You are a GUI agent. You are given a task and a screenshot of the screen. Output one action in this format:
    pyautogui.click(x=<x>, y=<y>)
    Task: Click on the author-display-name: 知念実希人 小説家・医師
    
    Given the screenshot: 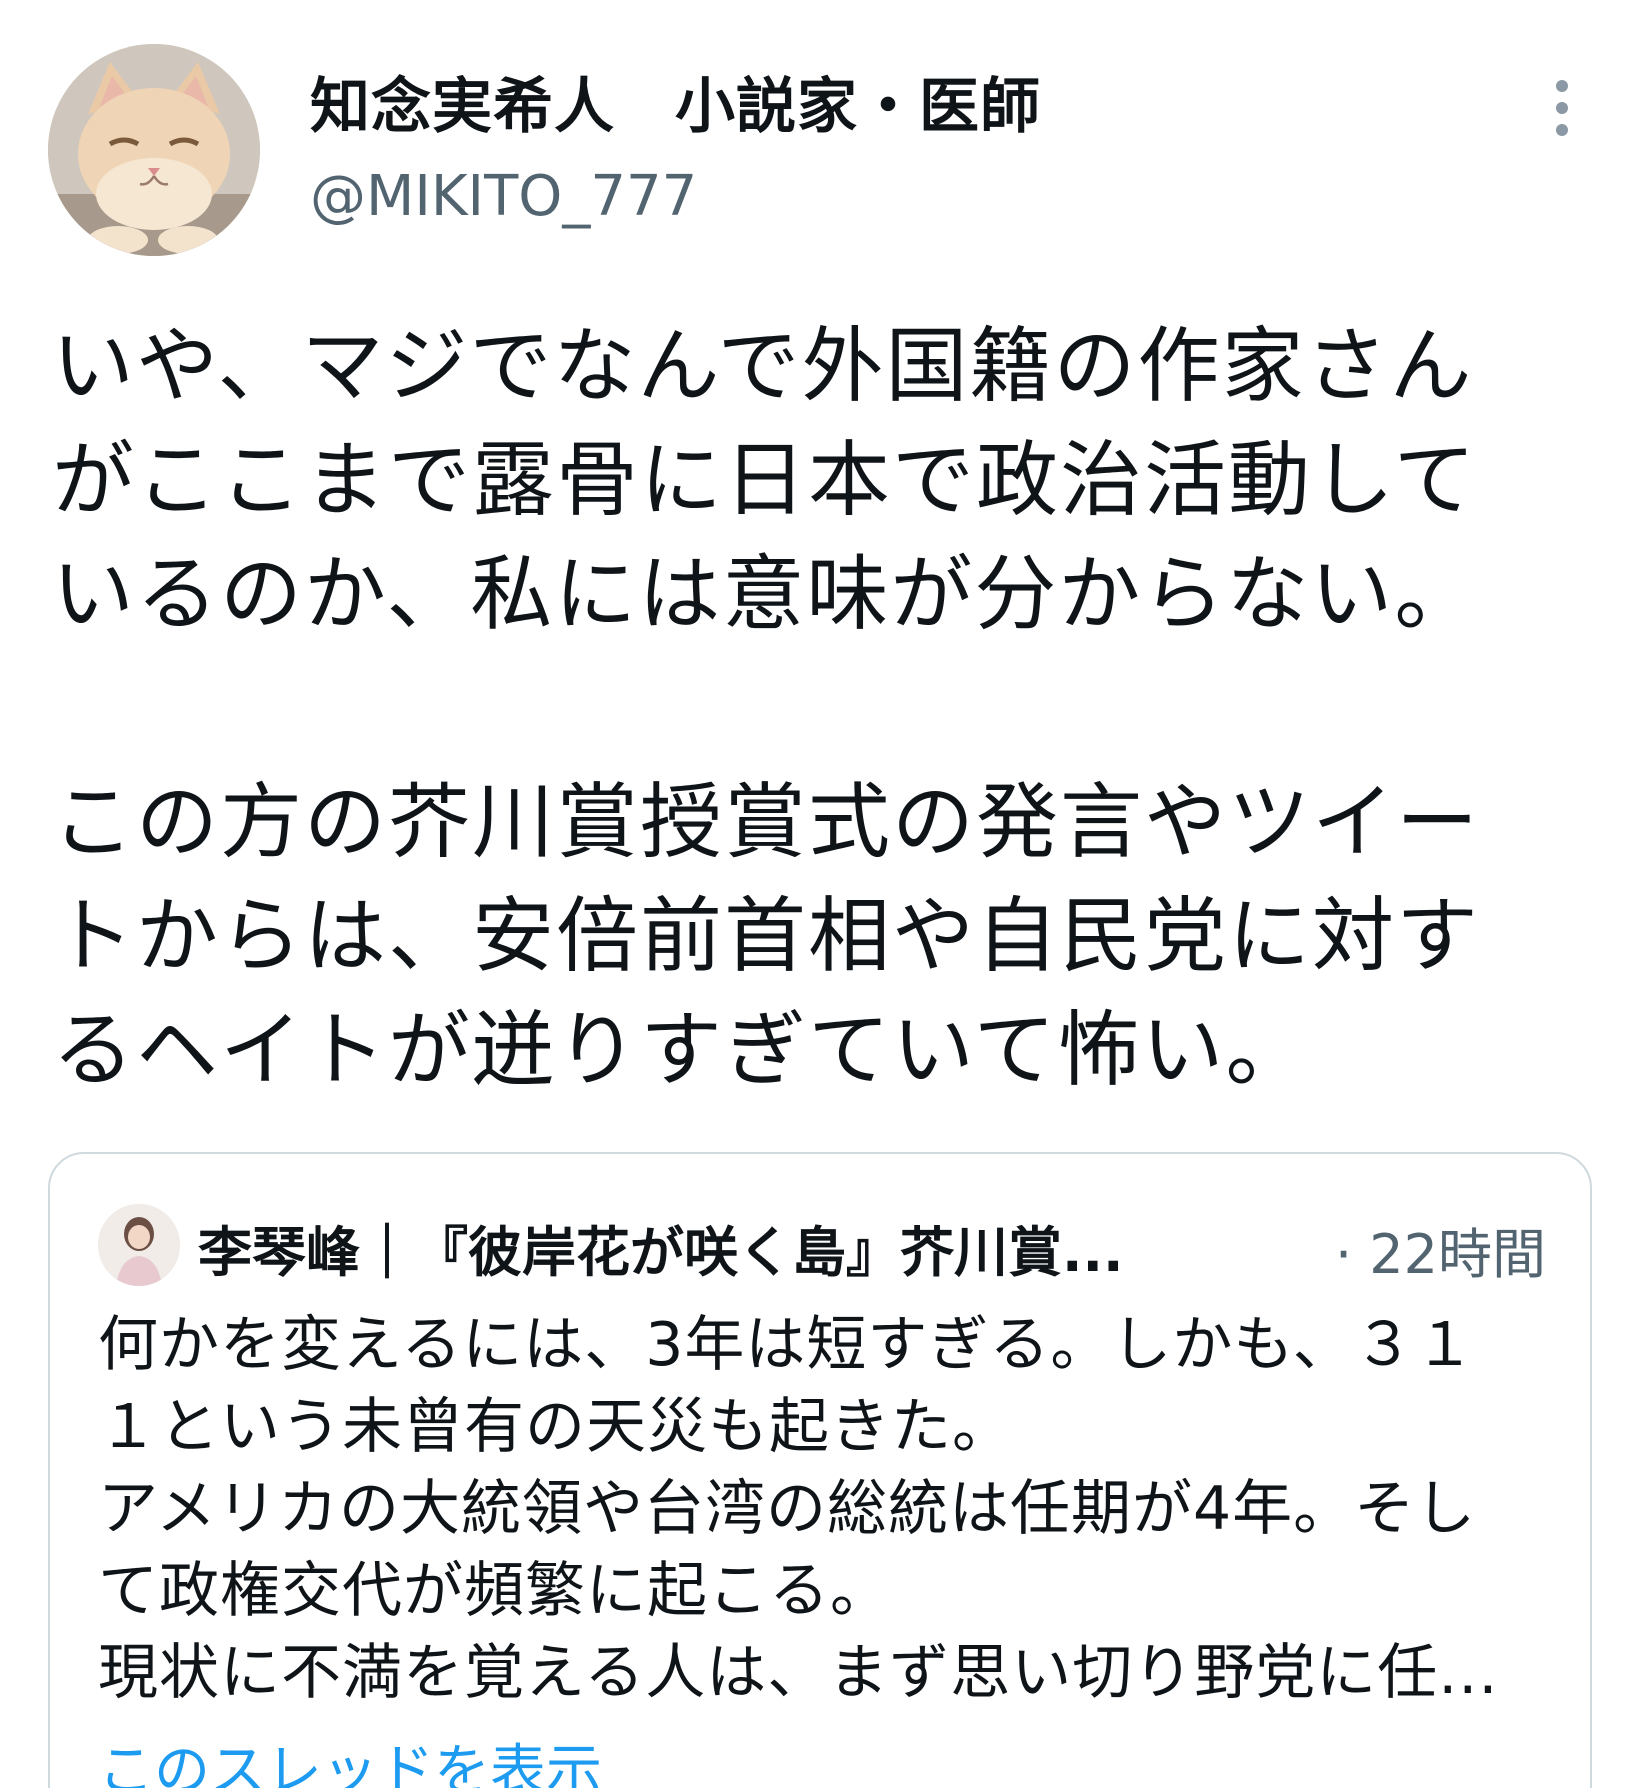 What is the action you would take?
    pyautogui.click(x=675, y=101)
    